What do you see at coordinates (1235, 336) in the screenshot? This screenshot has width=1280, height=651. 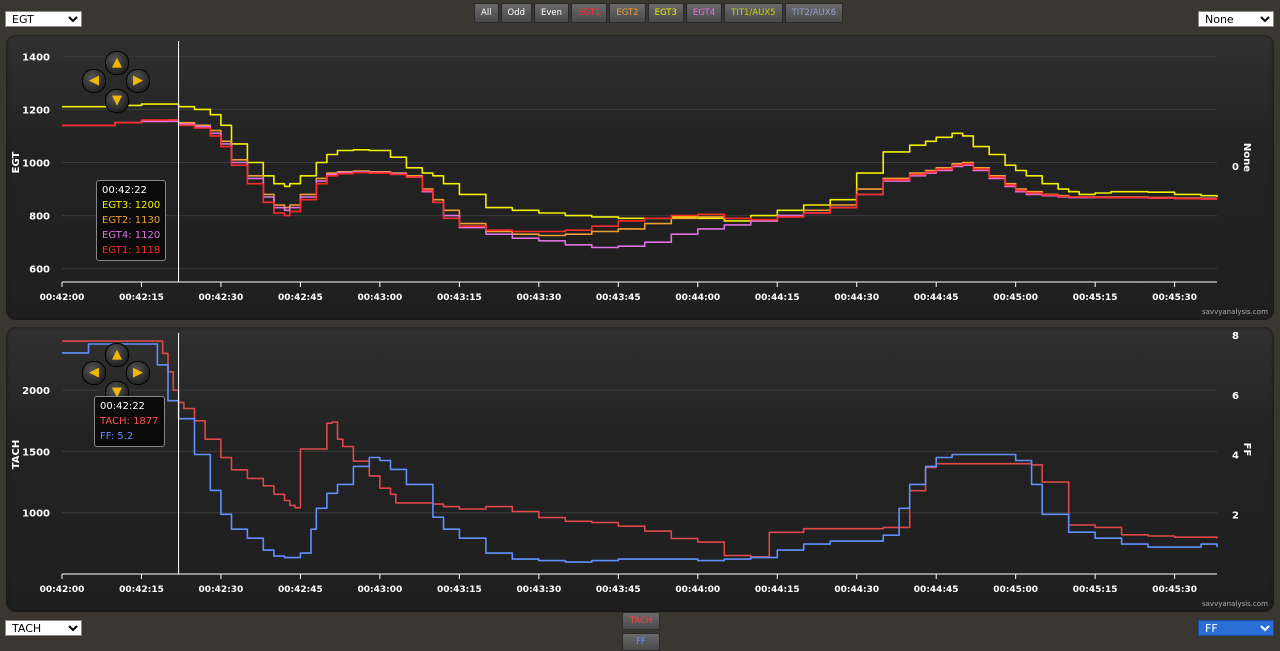 I see `y2-tick-label: 8` at bounding box center [1235, 336].